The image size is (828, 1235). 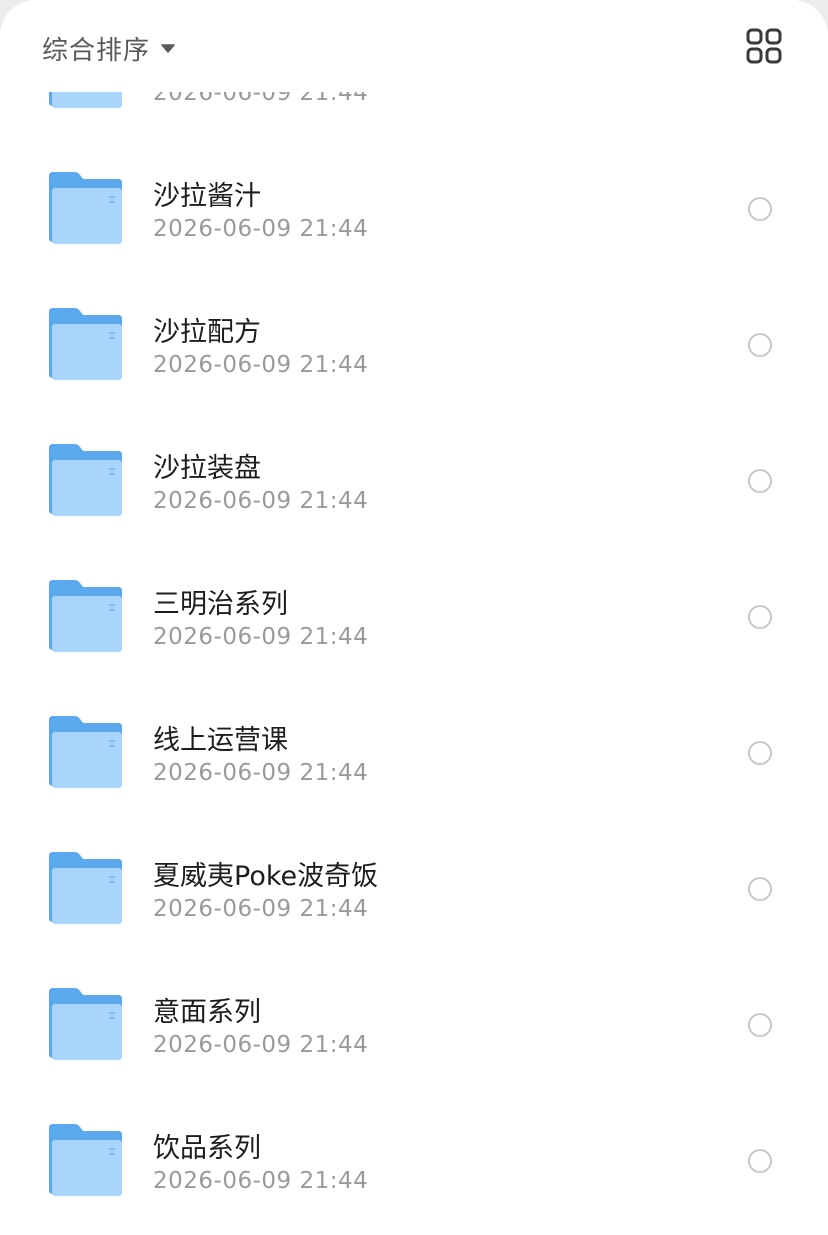 I want to click on folder-name: 三明治系列, so click(x=220, y=604).